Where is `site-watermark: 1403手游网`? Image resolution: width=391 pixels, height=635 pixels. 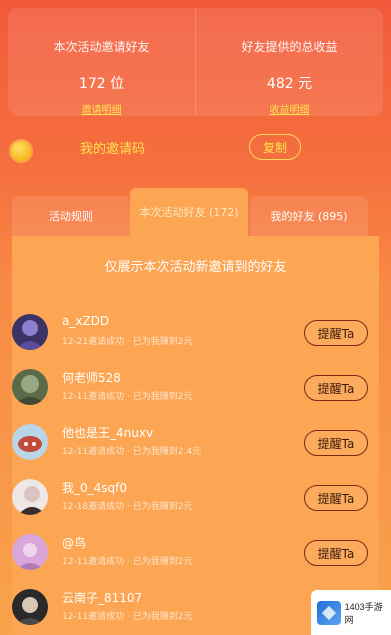
site-watermark: 1403手游网 is located at coordinates (351, 612).